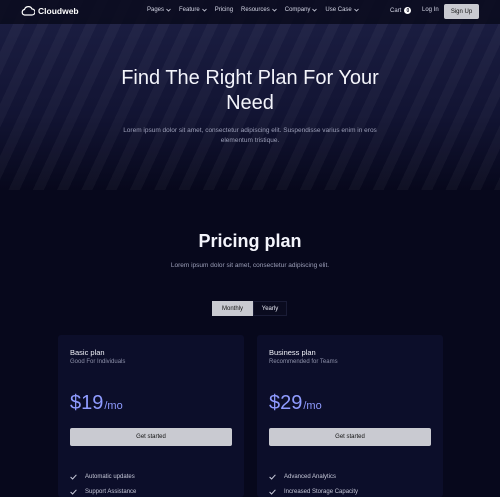  Describe the element at coordinates (292, 352) in the screenshot. I see `plan-name: Business plan` at that location.